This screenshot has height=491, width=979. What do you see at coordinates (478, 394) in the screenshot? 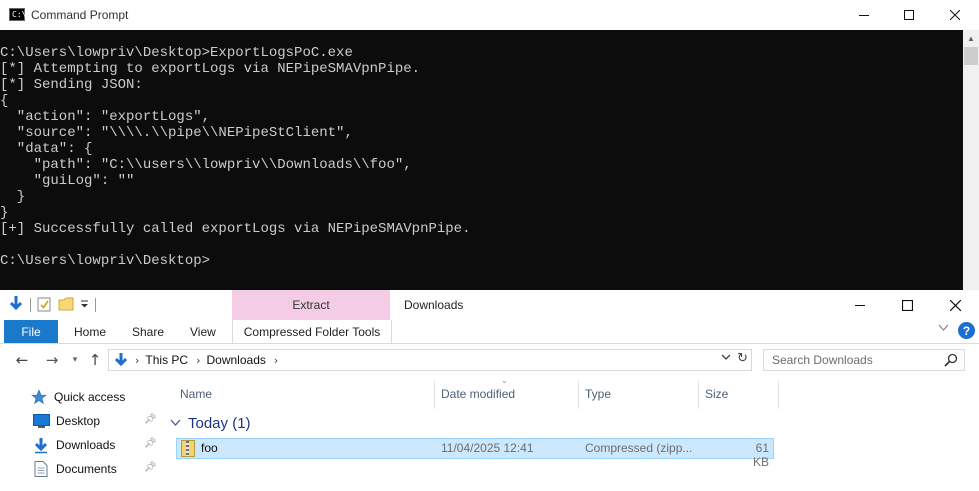
I see `column-header-date-modified: Date modified` at bounding box center [478, 394].